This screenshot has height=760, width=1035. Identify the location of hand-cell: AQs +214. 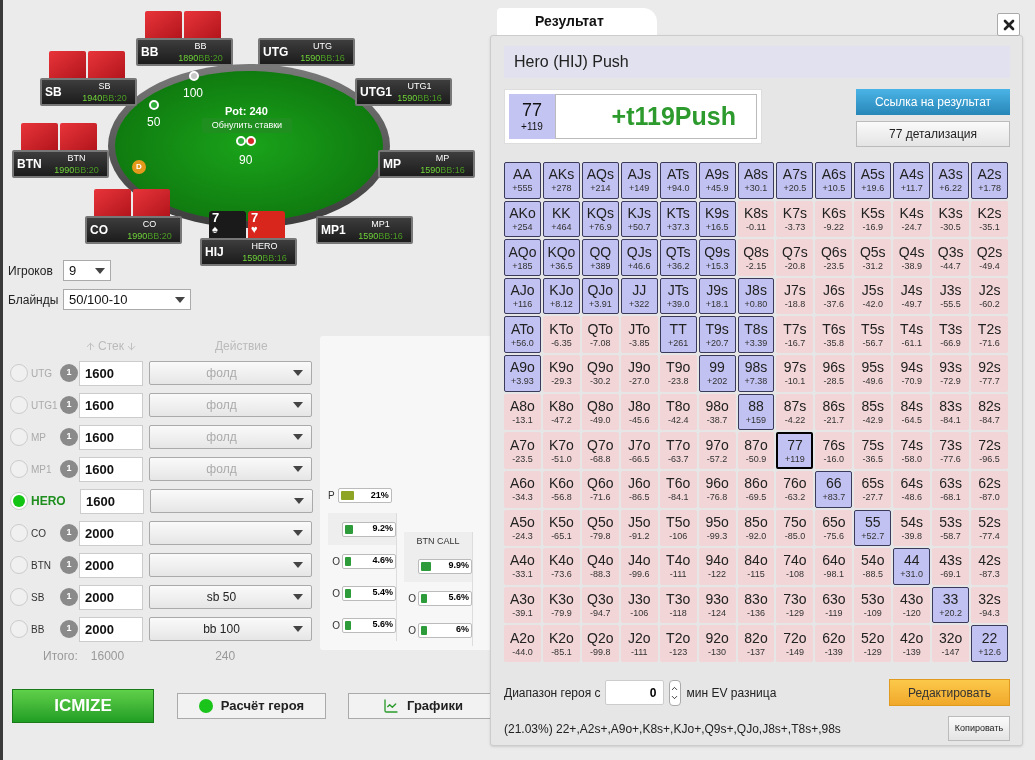
(600, 180).